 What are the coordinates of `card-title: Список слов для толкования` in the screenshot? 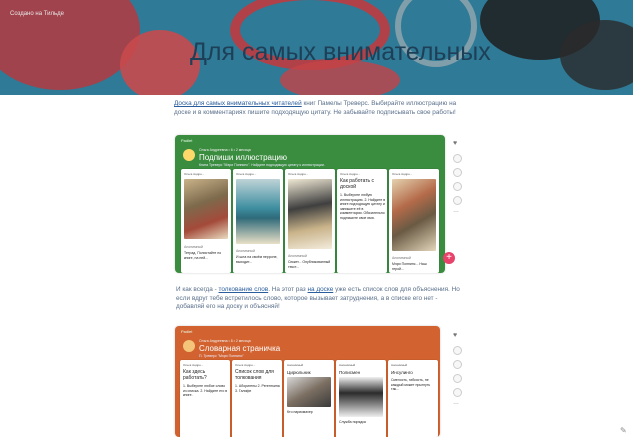 It's located at (254, 375).